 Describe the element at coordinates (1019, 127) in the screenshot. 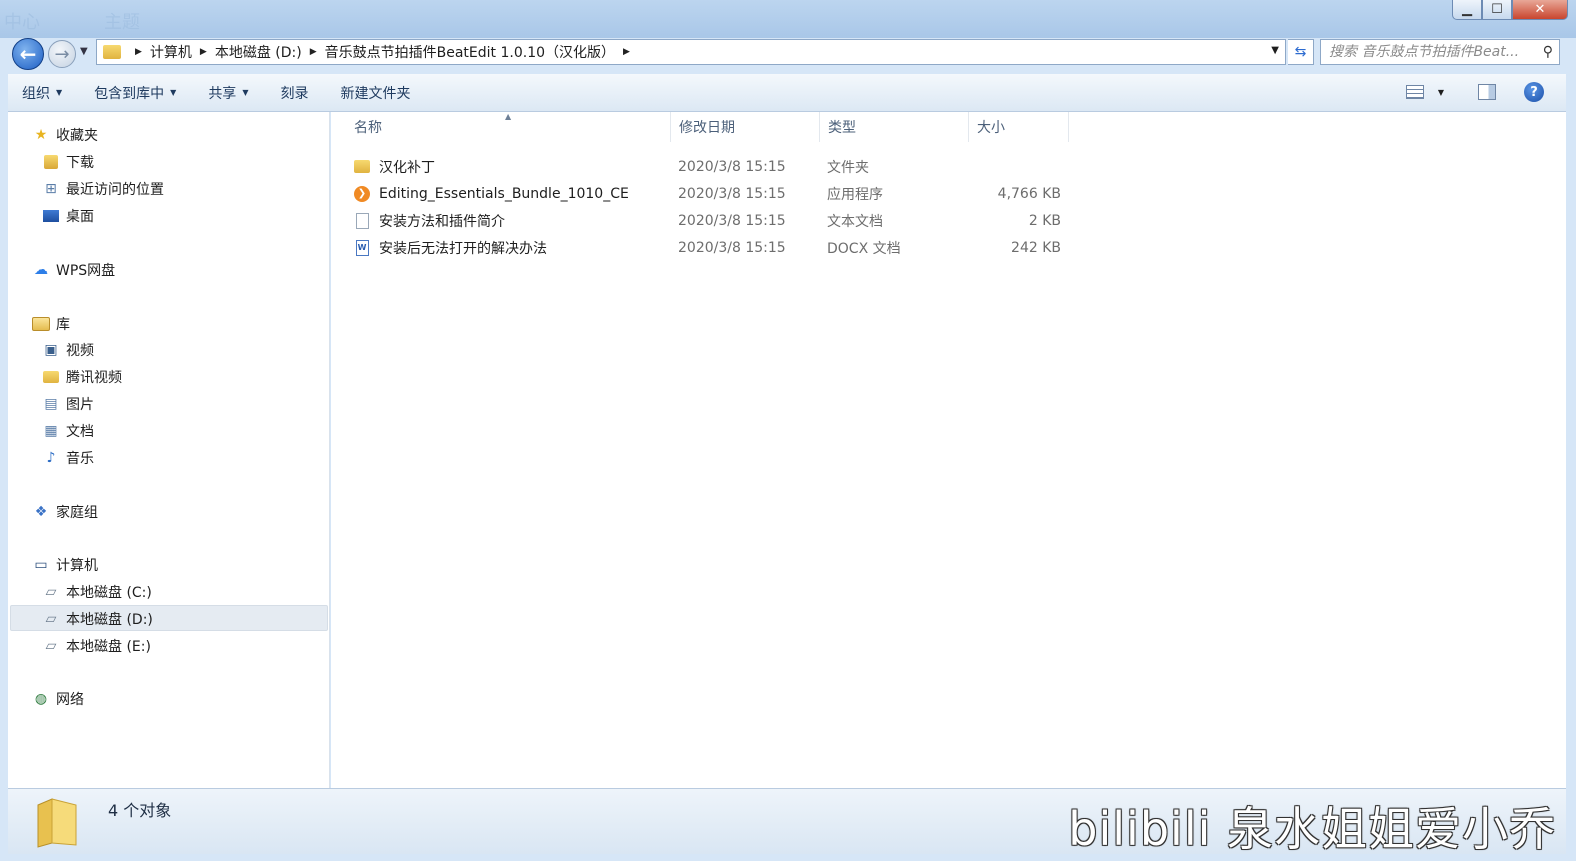

I see `column-header-size: 大小` at that location.